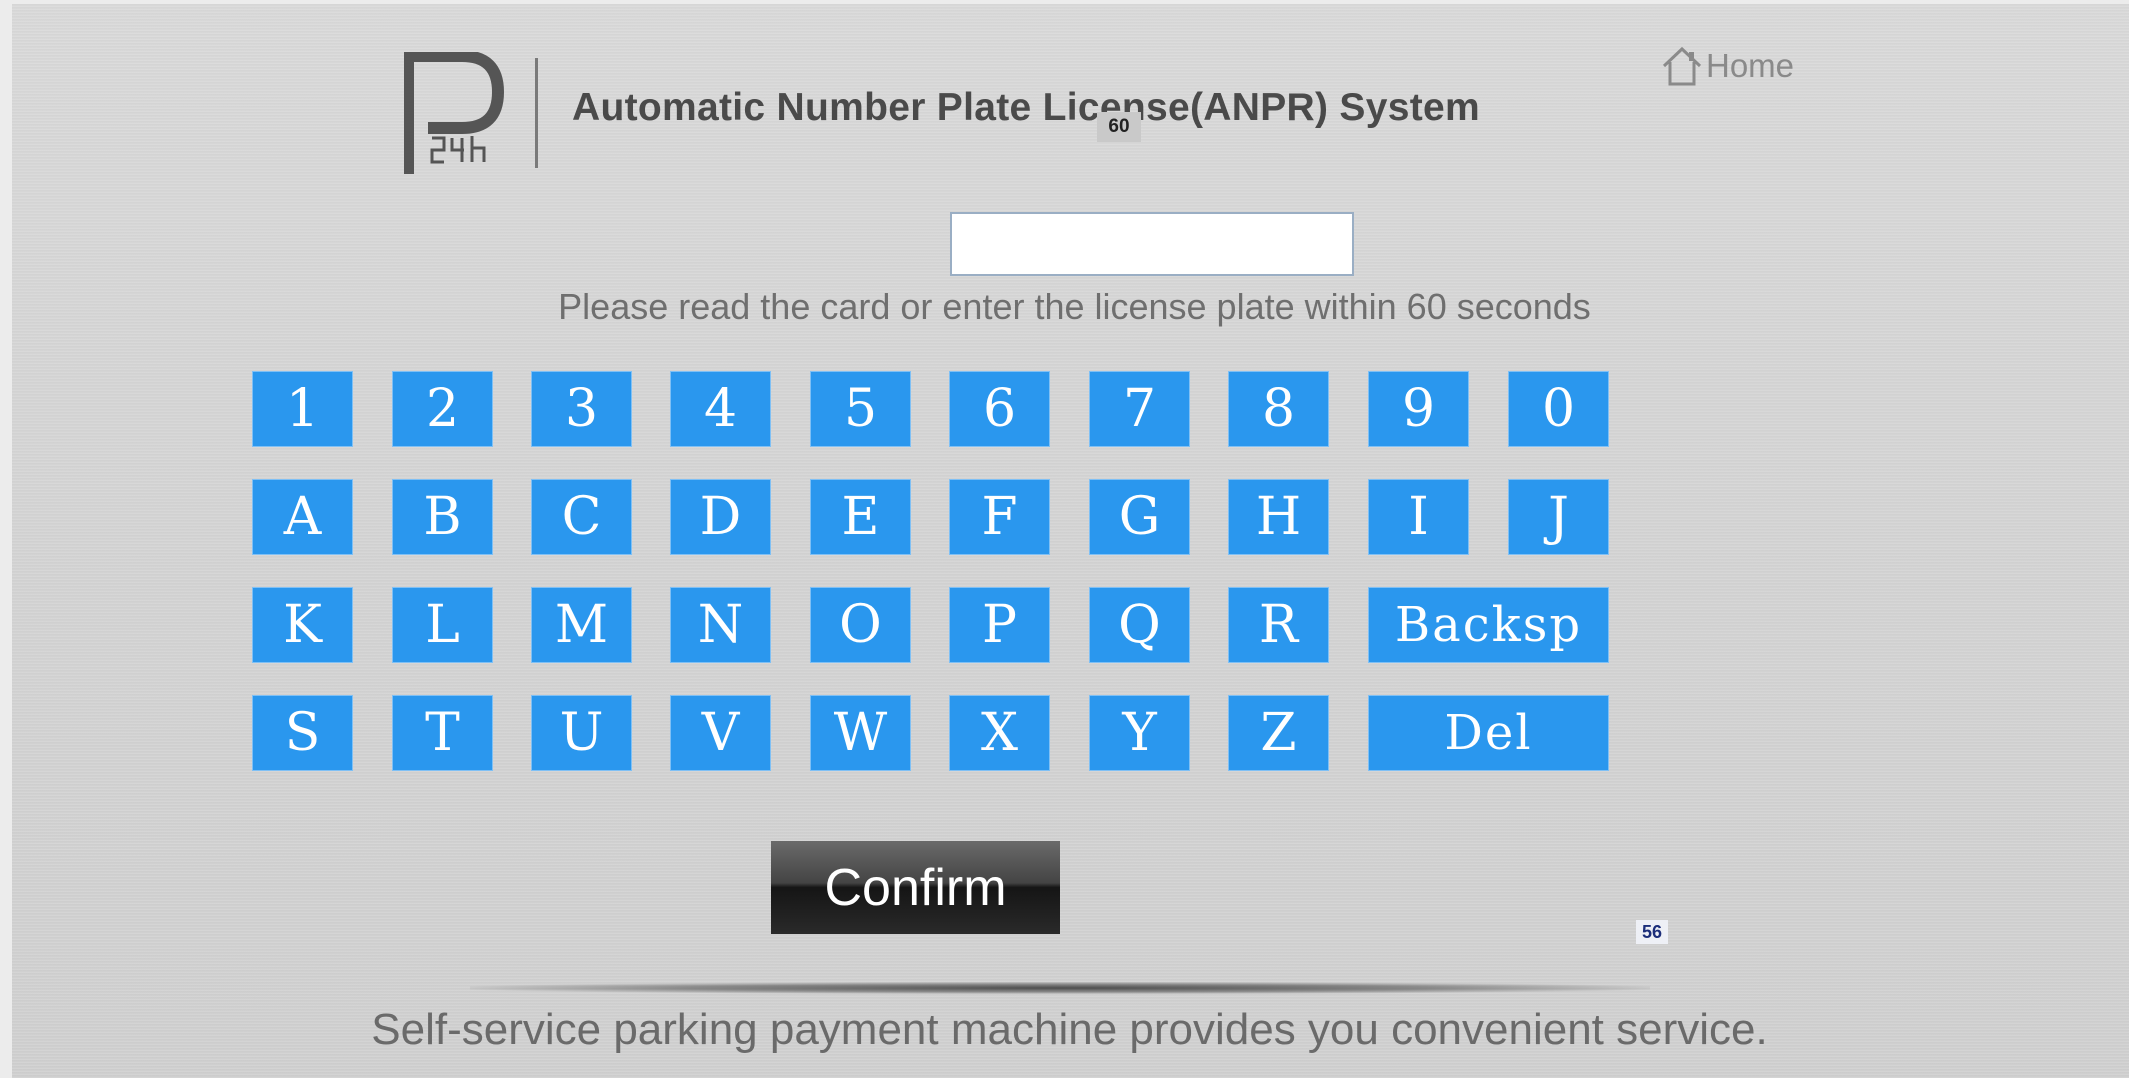  Describe the element at coordinates (536, 113) in the screenshot. I see `logo-divider` at that location.